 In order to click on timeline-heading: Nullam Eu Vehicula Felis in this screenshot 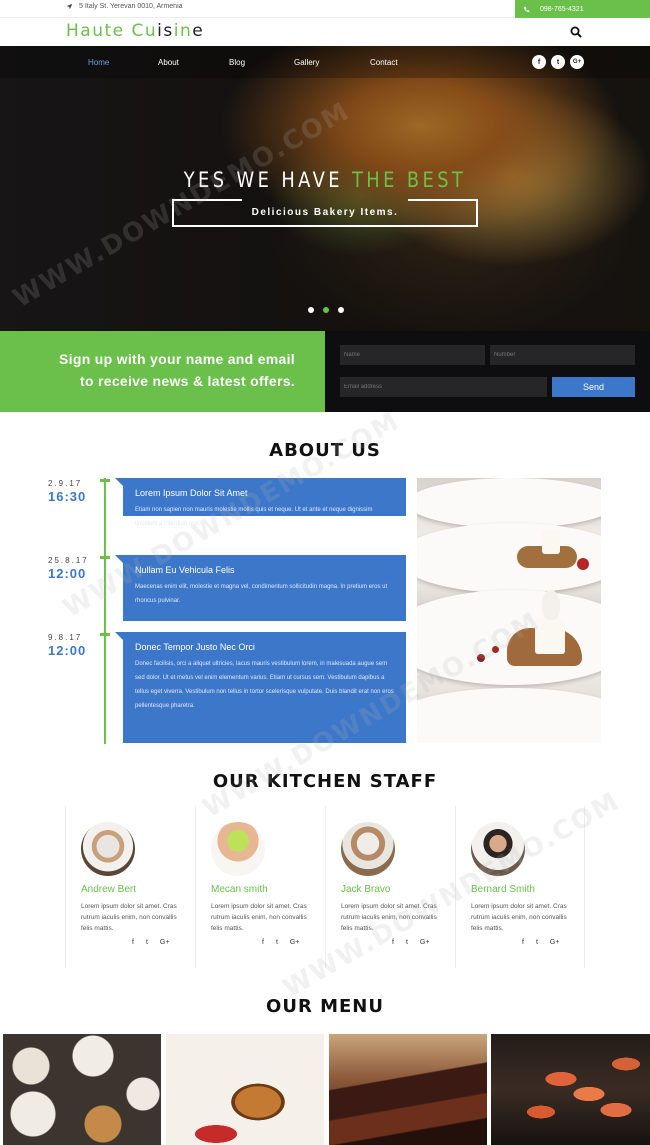, I will do `click(185, 570)`.